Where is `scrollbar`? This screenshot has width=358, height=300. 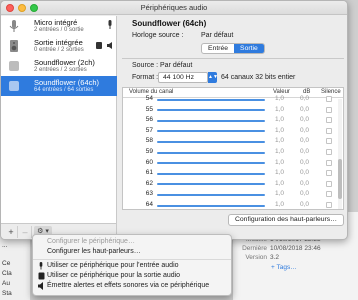 scrollbar is located at coordinates (340, 154).